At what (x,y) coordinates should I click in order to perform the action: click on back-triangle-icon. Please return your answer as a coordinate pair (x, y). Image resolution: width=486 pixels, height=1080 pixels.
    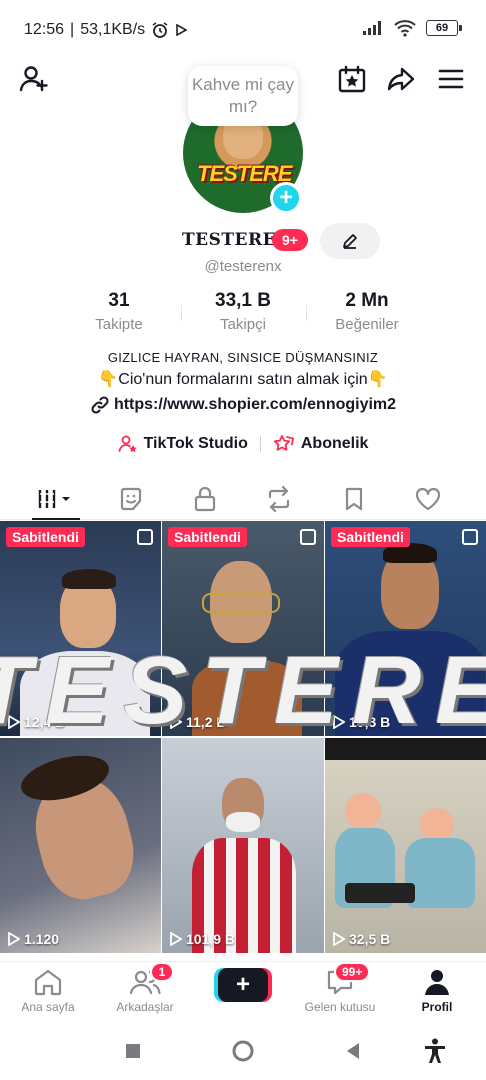
    Looking at the image, I should click on (353, 1051).